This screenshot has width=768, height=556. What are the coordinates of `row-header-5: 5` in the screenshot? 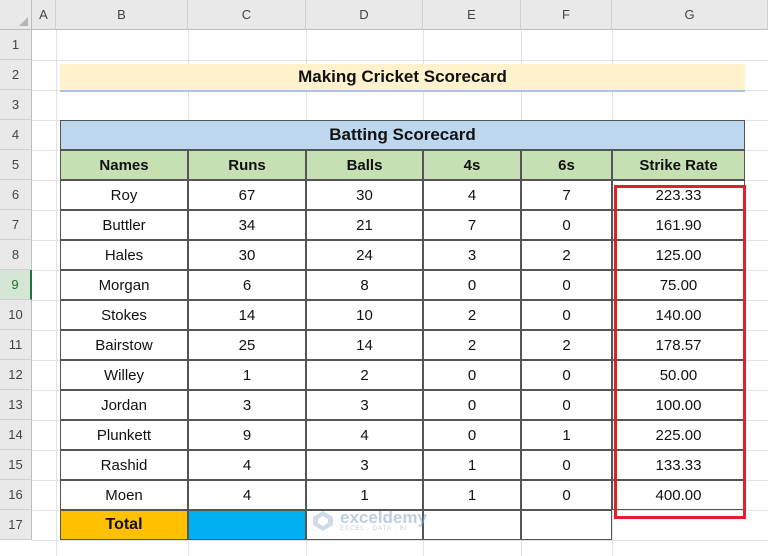 It's located at (16, 165).